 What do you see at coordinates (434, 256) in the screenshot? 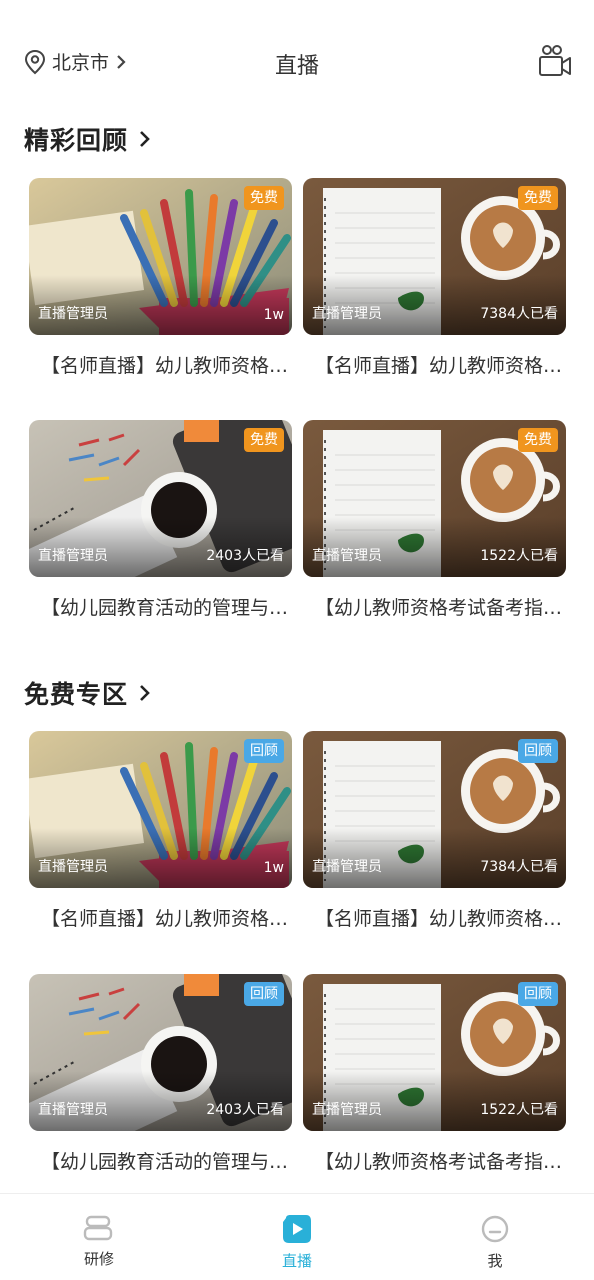
I see `card-thumbnail: 免费 直播管理员 7384人已看` at bounding box center [434, 256].